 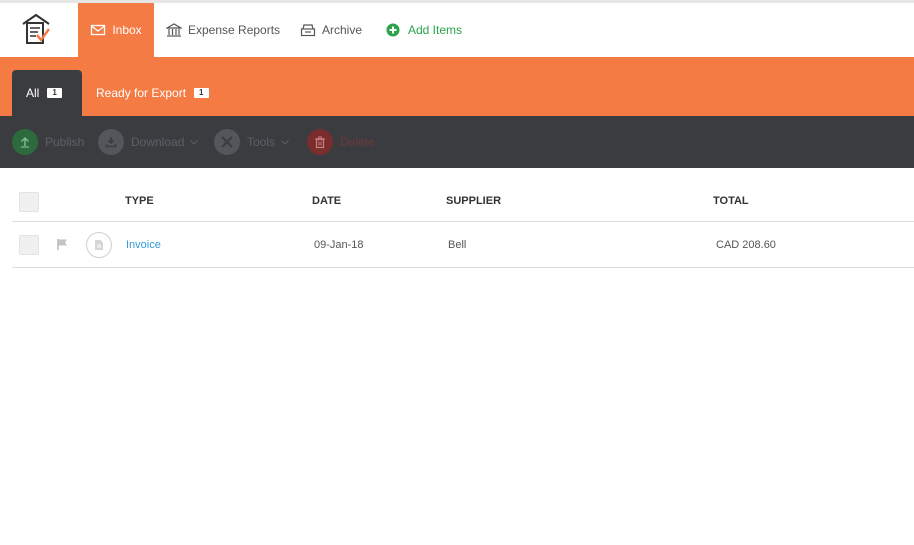 I want to click on nav-inbox: Inbox, so click(x=116, y=30).